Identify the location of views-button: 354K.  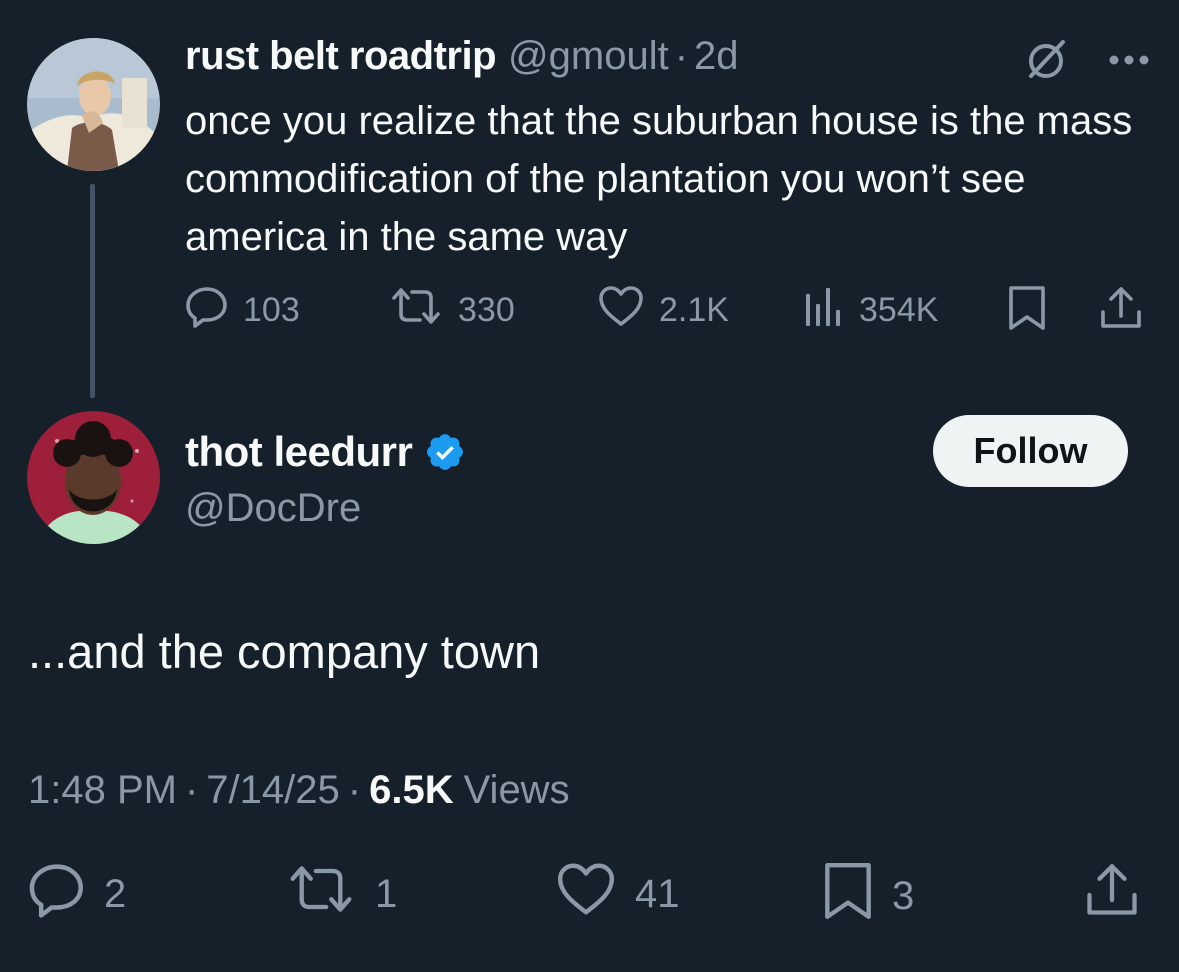
(870, 310).